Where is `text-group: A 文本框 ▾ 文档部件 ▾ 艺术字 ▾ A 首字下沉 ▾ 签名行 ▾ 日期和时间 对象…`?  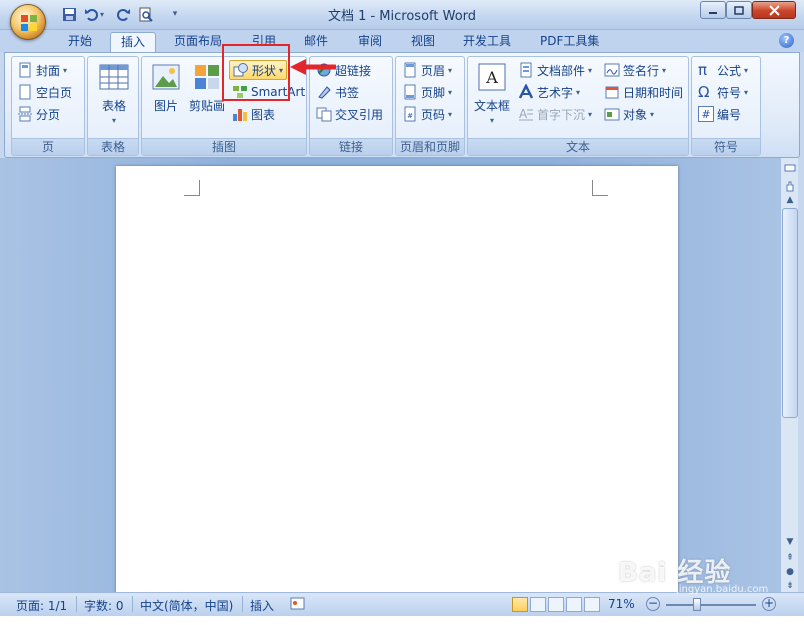 text-group: A 文本框 ▾ 文档部件 ▾ 艺术字 ▾ A 首字下沉 ▾ 签名行 ▾ 日期和时间 对象… is located at coordinates (578, 106).